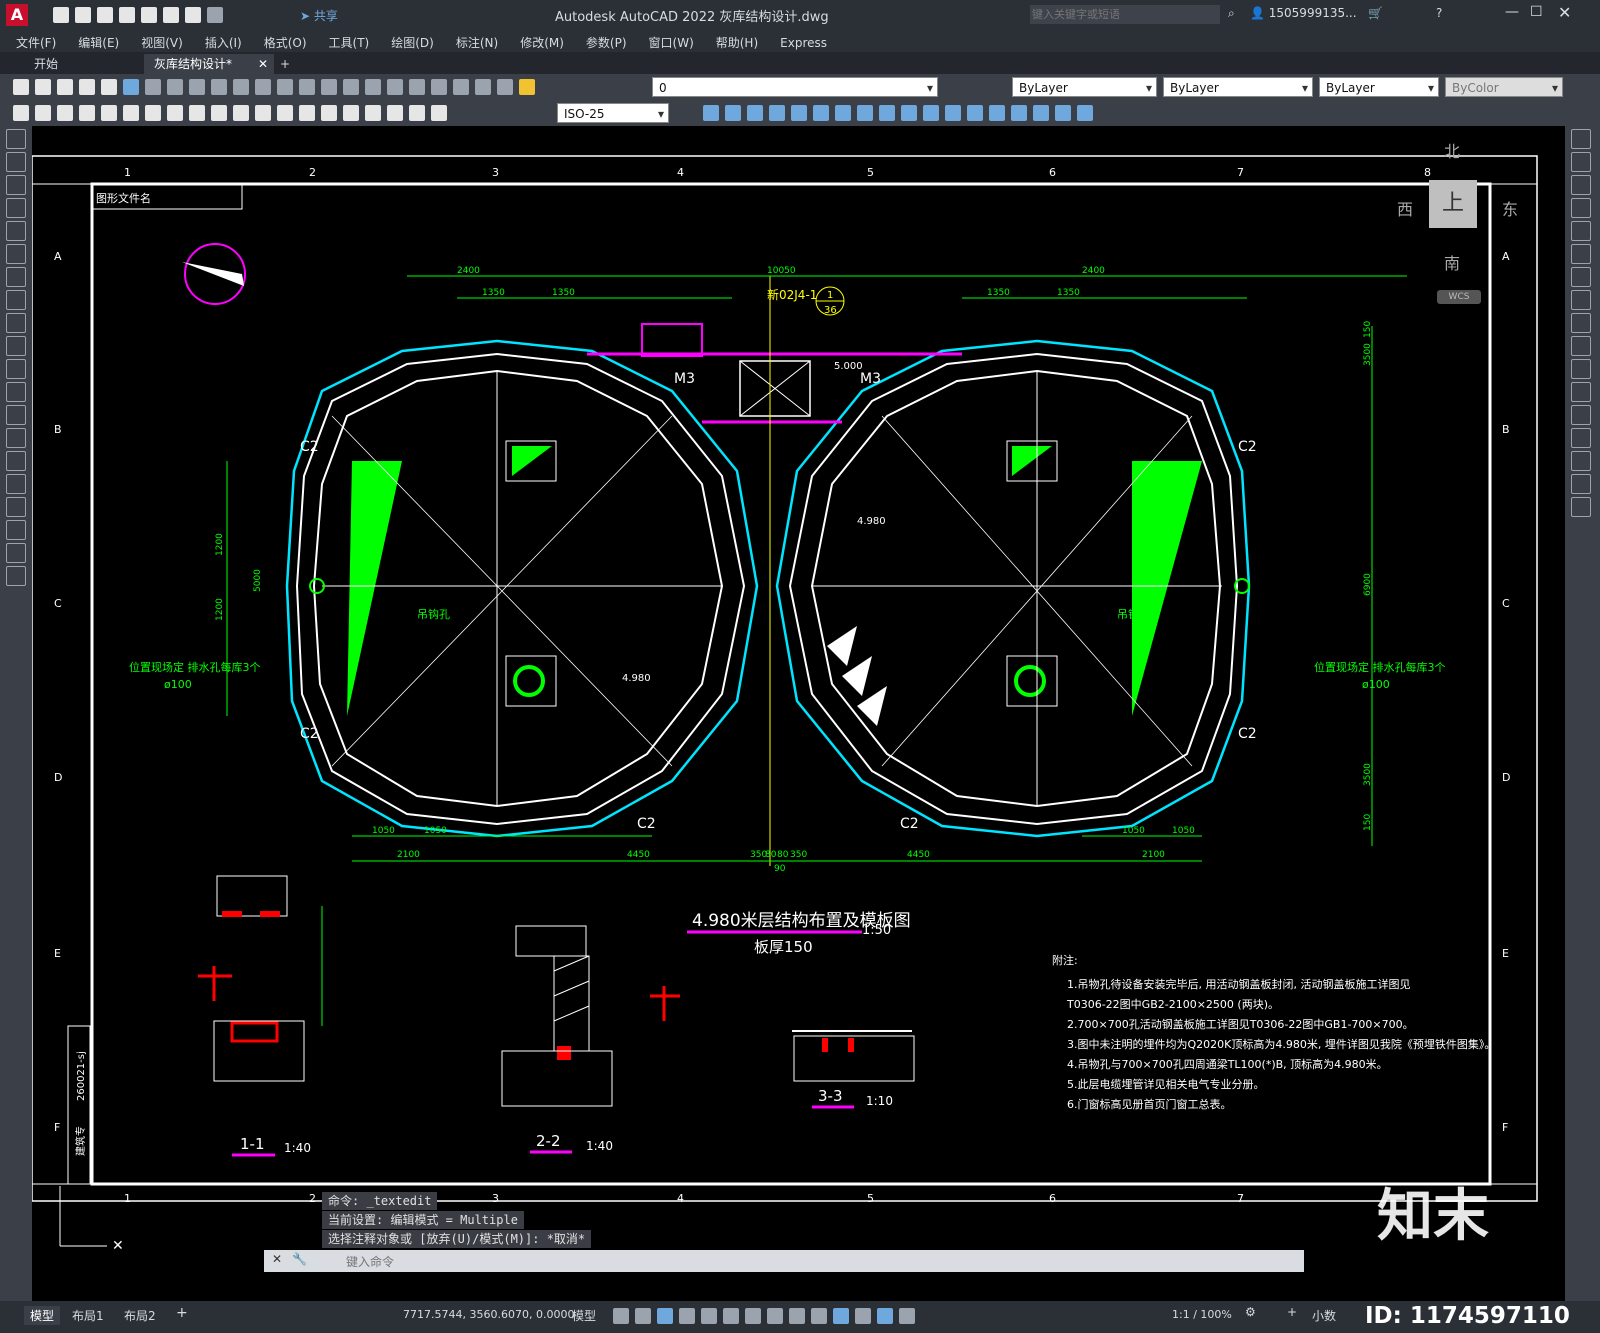 The height and width of the screenshot is (1333, 1600). I want to click on tool-palette-icon, so click(417, 87).